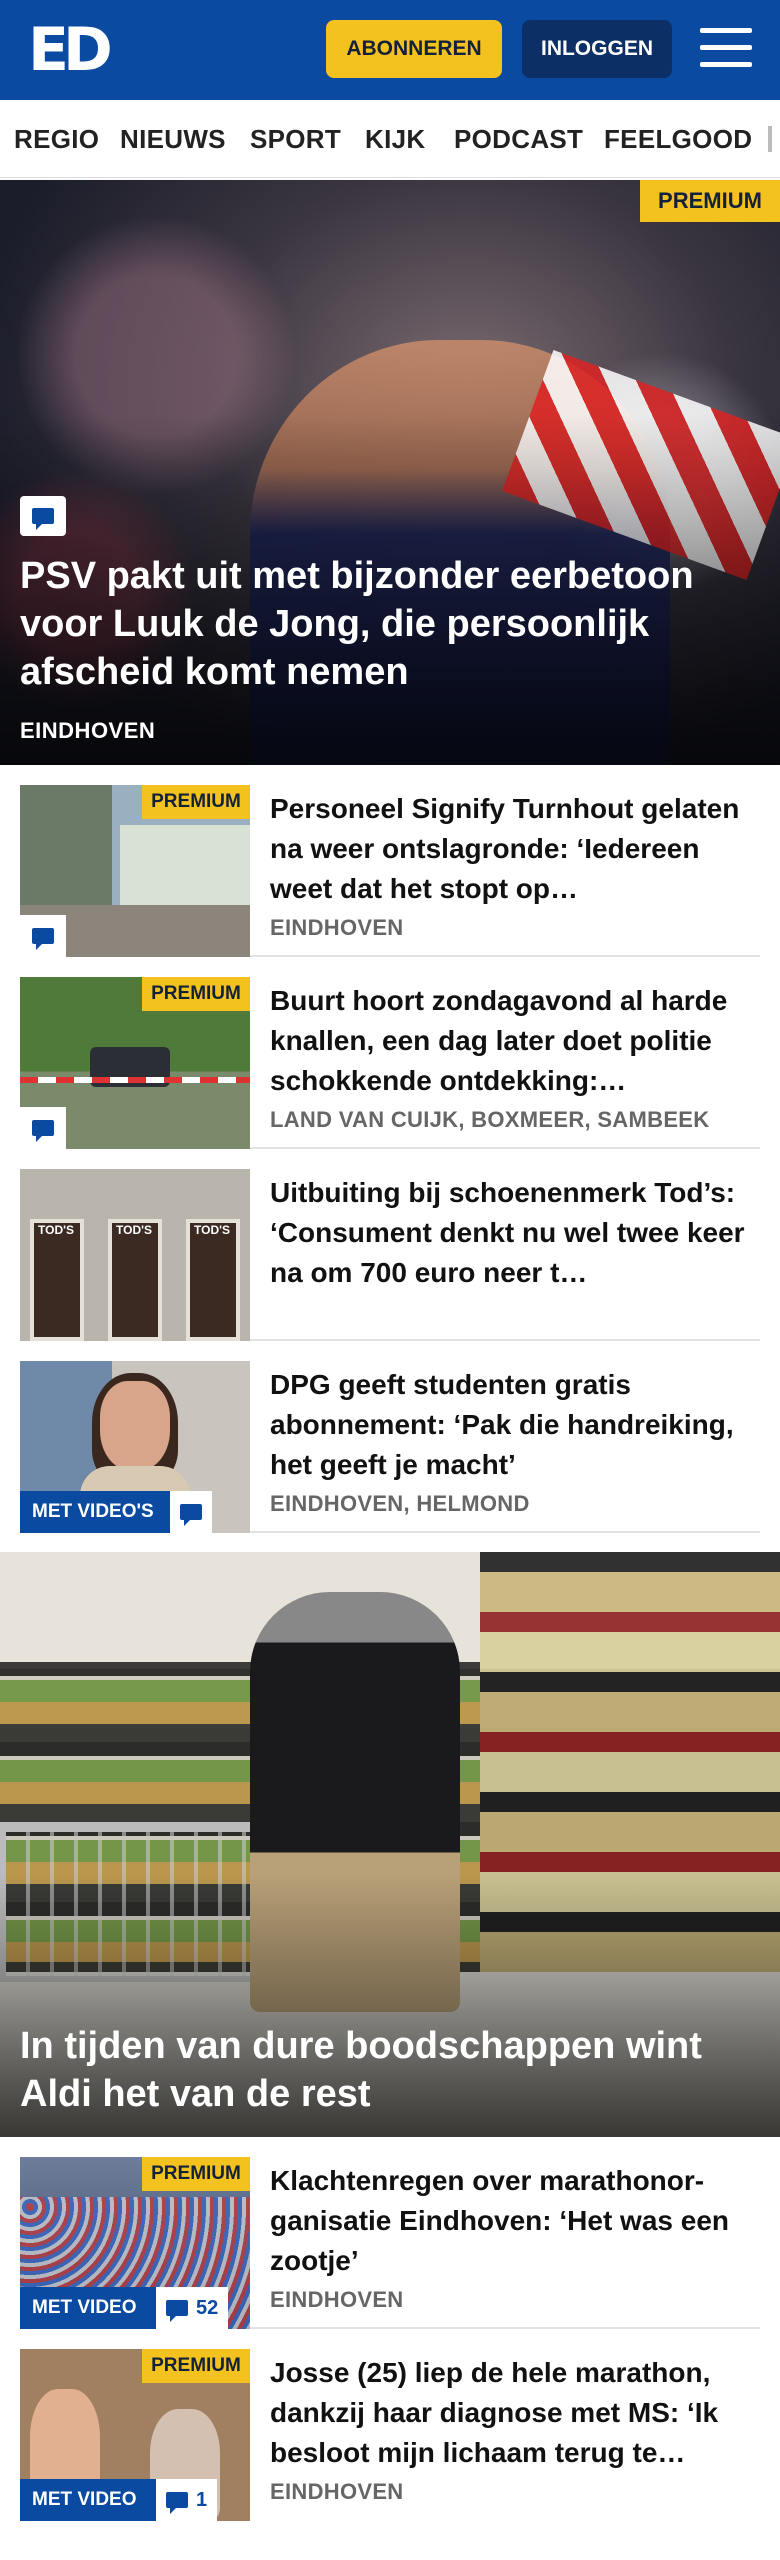 This screenshot has height=2560, width=780. Describe the element at coordinates (56, 139) in the screenshot. I see `nav-item-regio: REGIO` at that location.